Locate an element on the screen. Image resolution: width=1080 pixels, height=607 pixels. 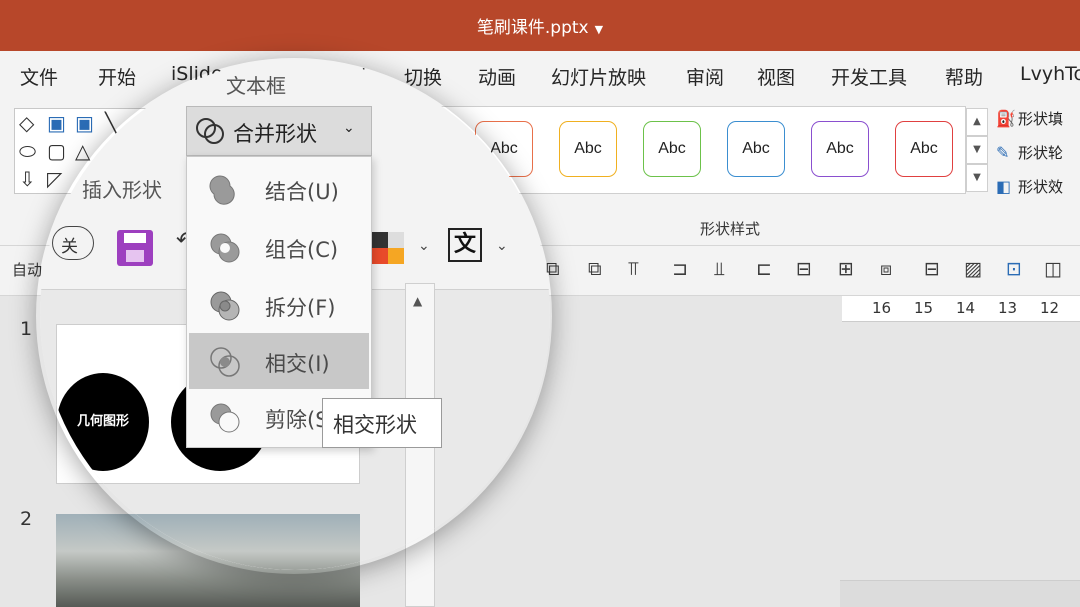
circle-shape: 几何图形 is located at coordinates (103, 422).